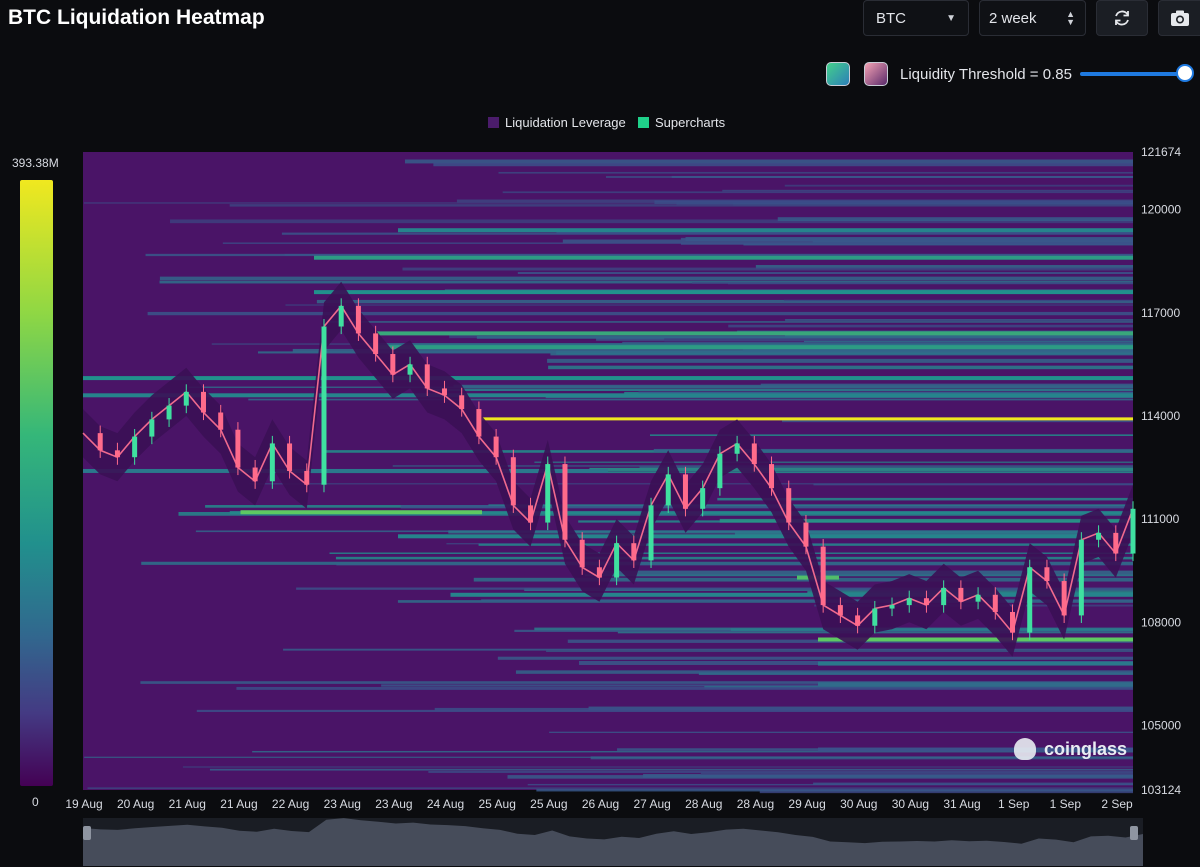 Image resolution: width=1200 pixels, height=867 pixels. Describe the element at coordinates (135, 804) in the screenshot. I see `x-tick-label: 20 Aug` at that location.